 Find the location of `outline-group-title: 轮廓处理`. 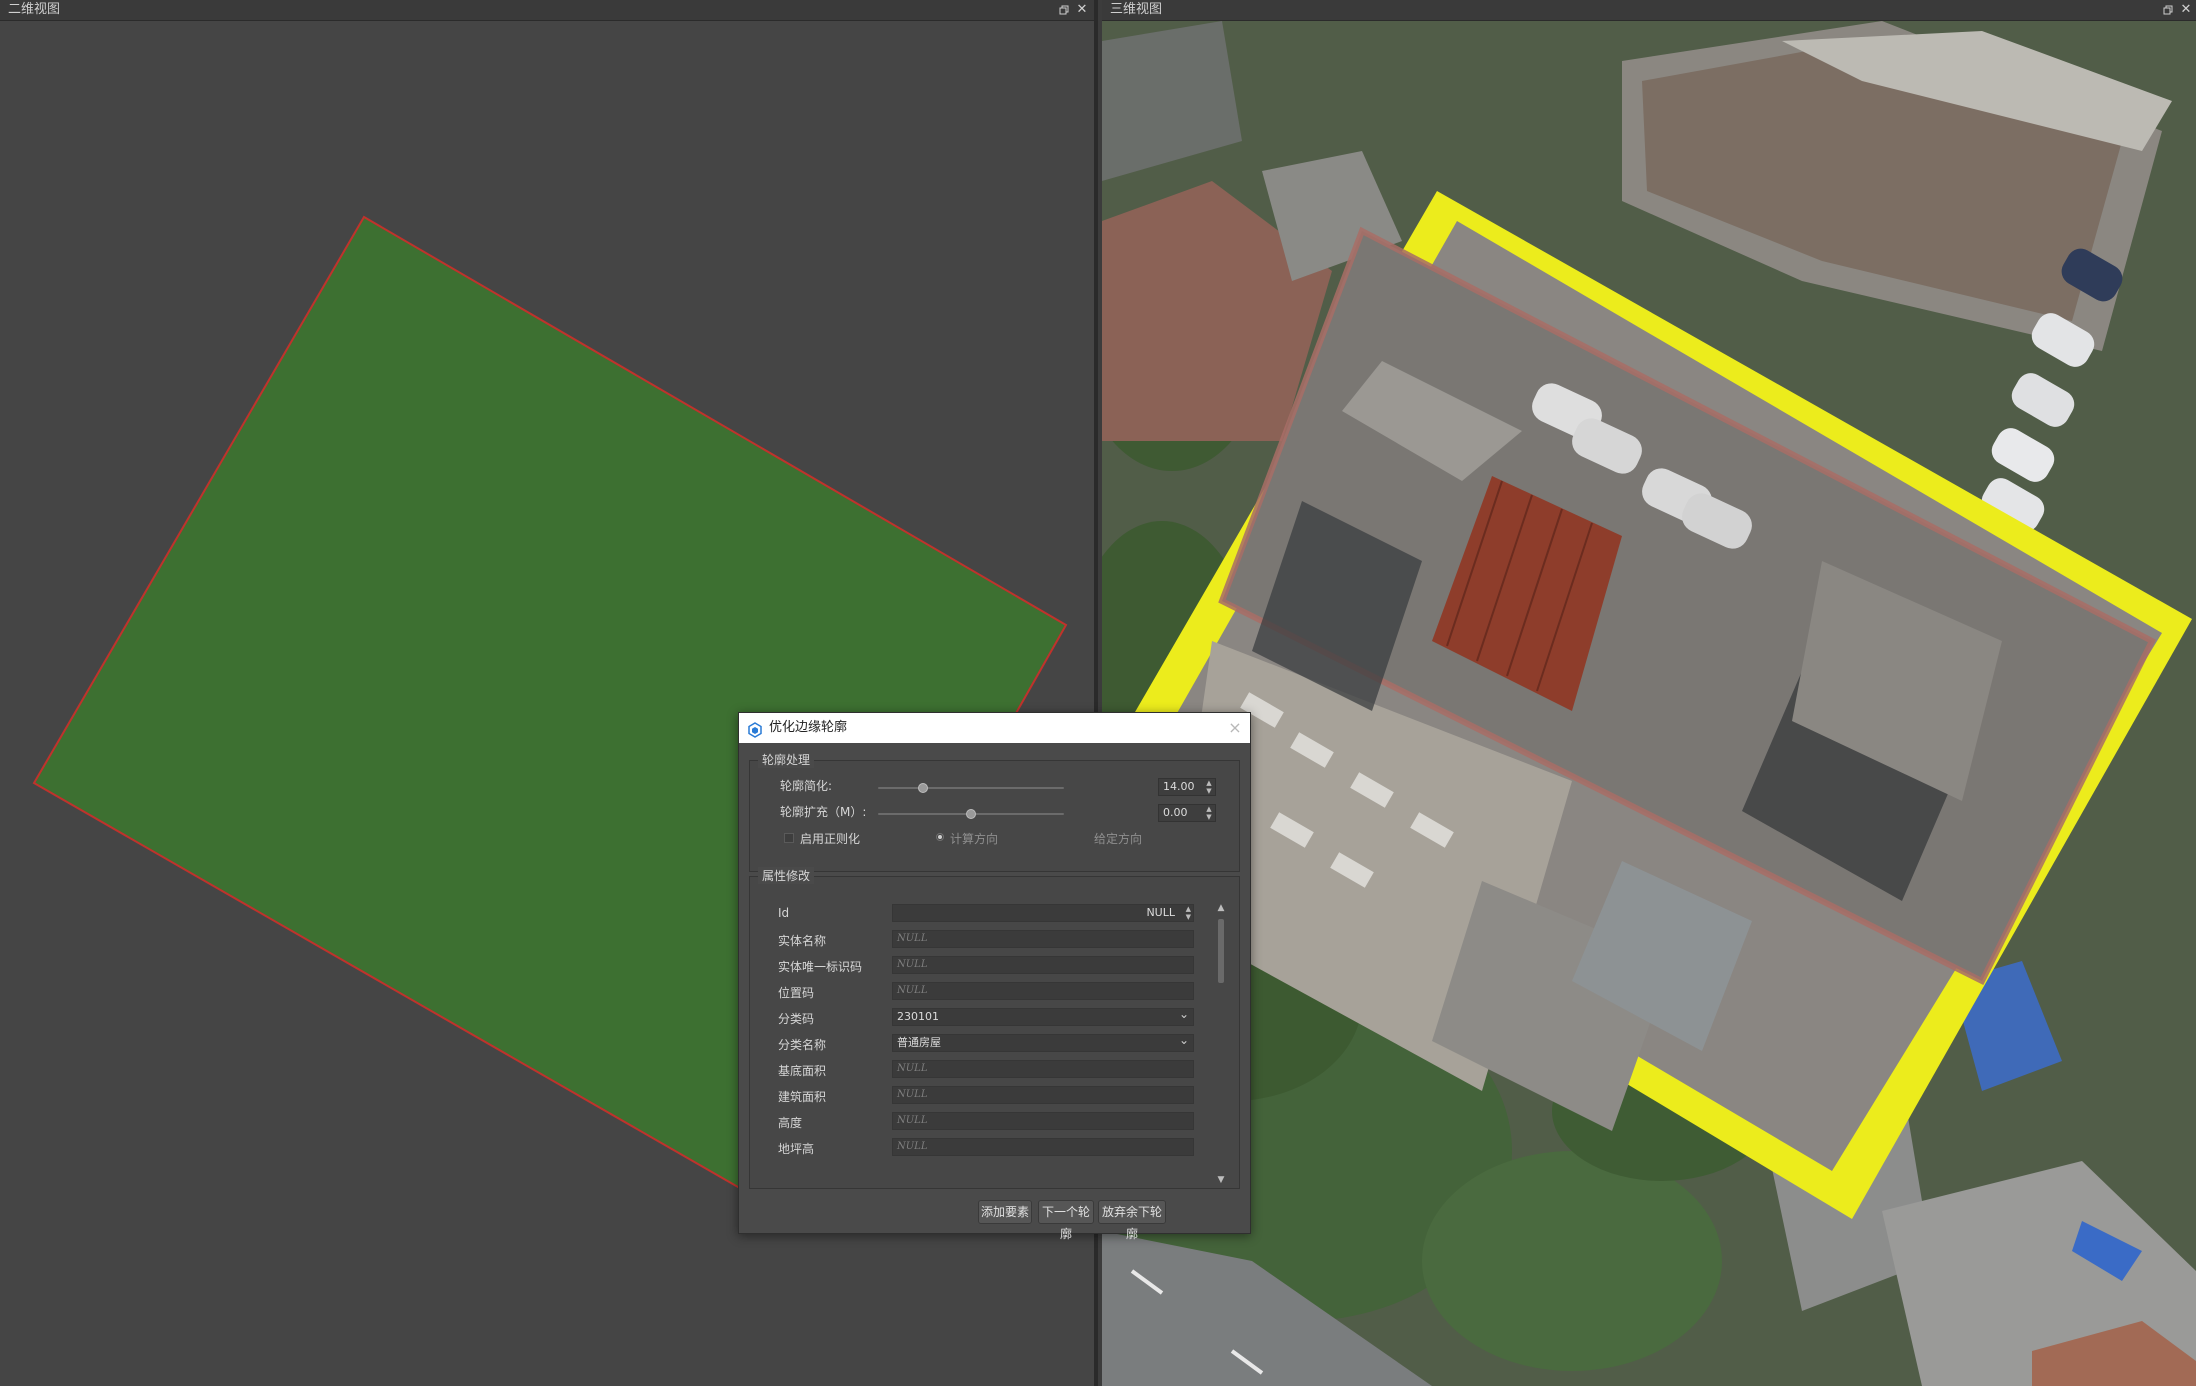

outline-group-title: 轮廓处理 is located at coordinates (786, 759).